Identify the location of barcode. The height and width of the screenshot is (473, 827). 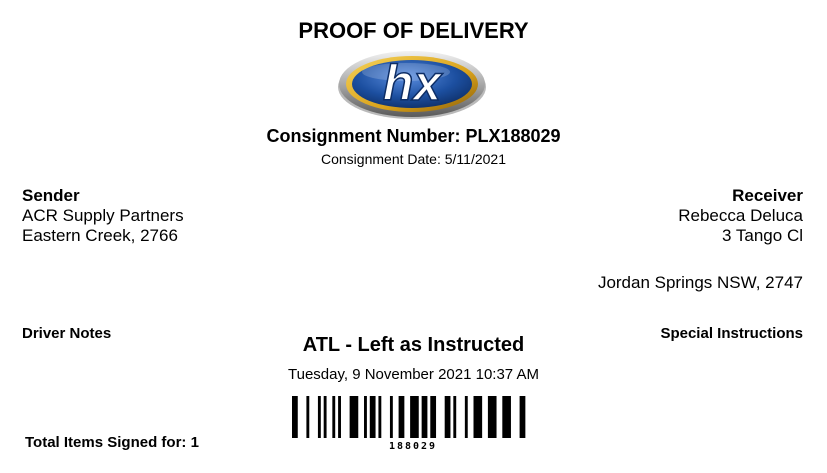
(409, 417).